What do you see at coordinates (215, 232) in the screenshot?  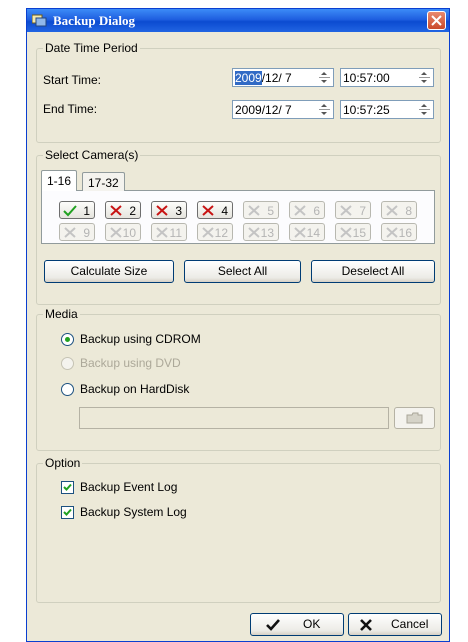 I see `camera-12-toggle: 12` at bounding box center [215, 232].